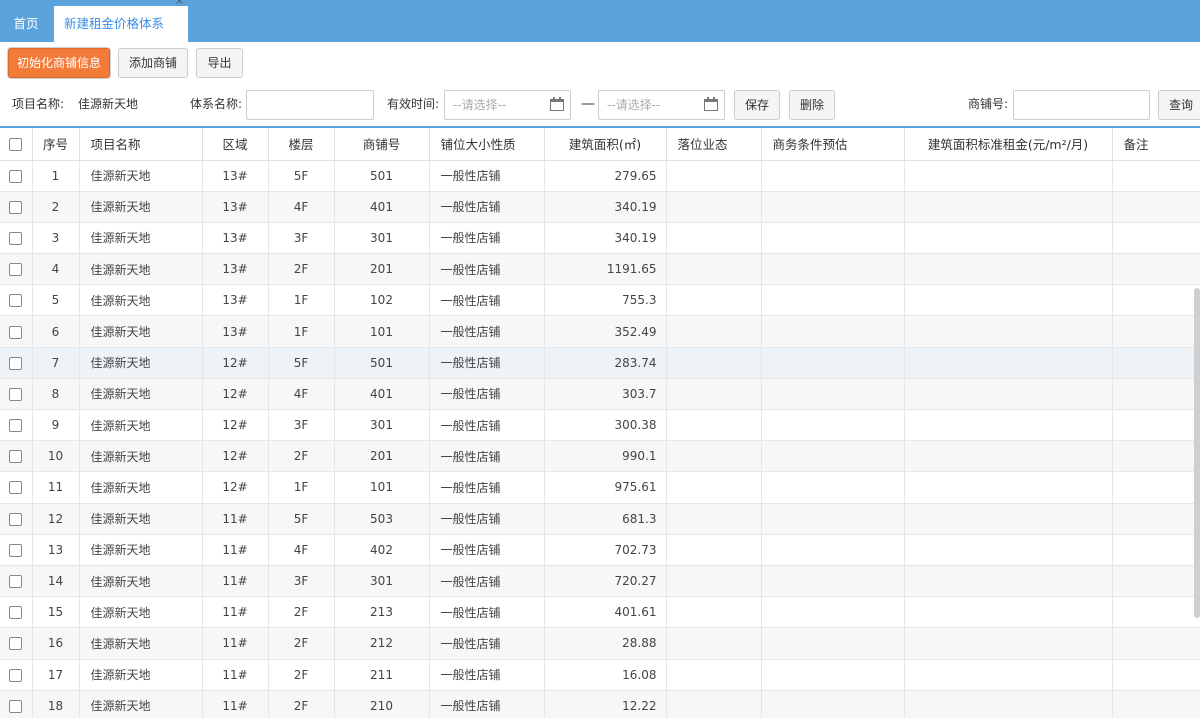 This screenshot has height=718, width=1200. I want to click on header-area: 区域, so click(235, 144).